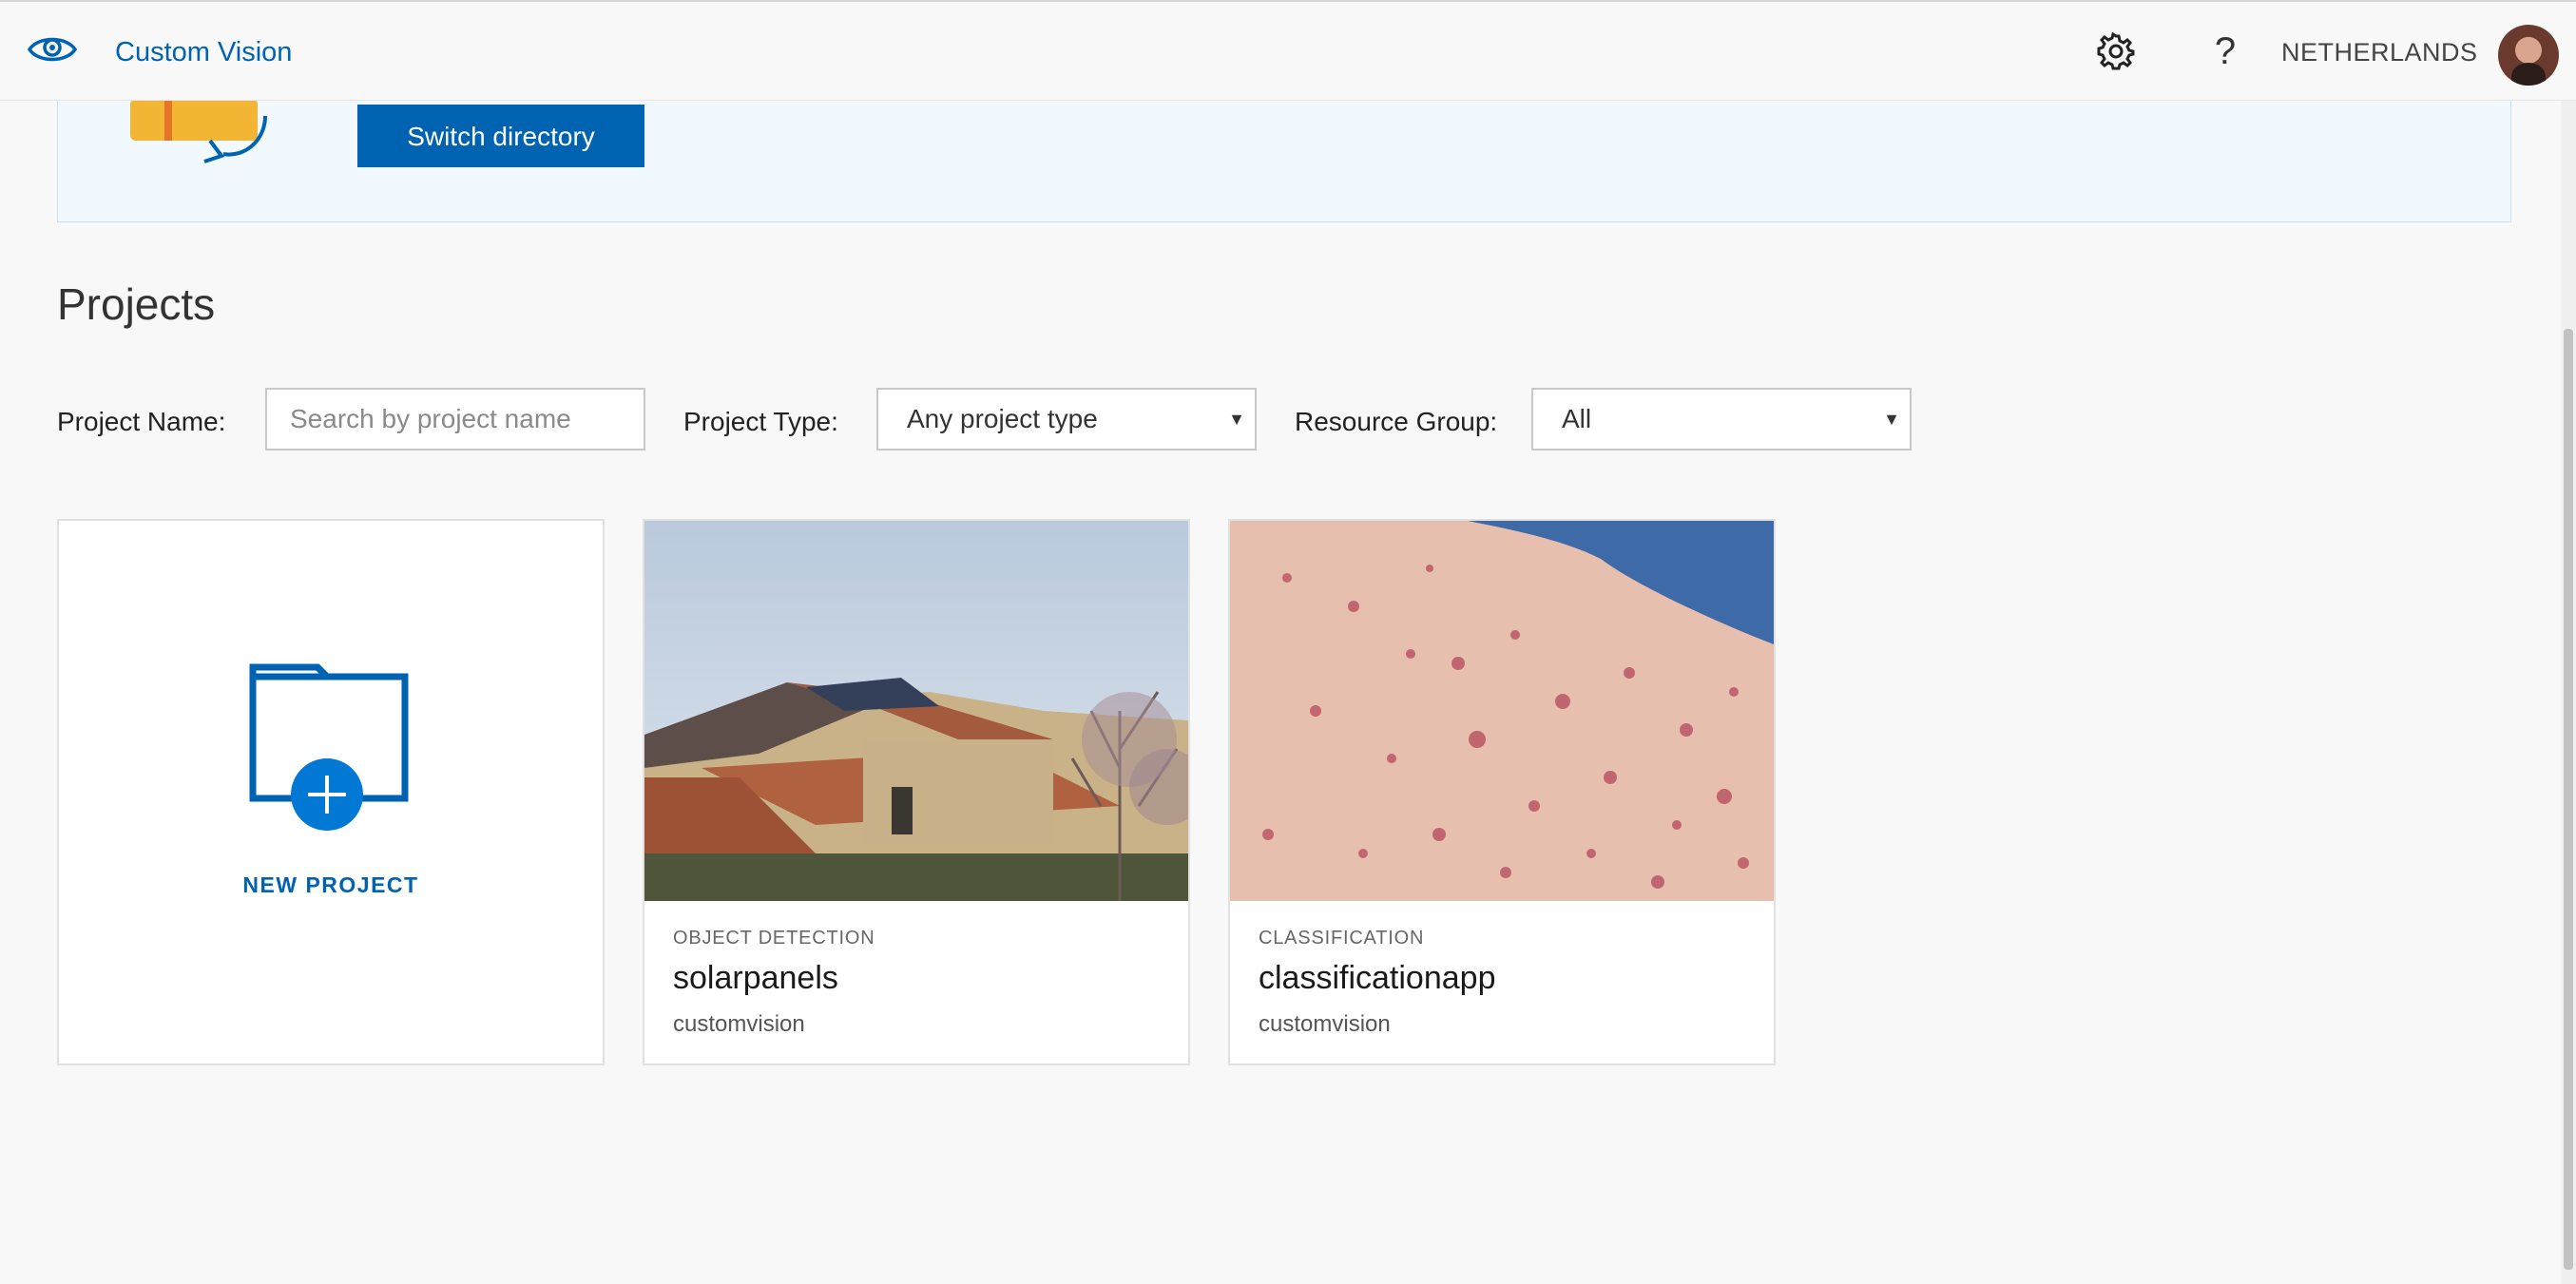 Image resolution: width=2576 pixels, height=1284 pixels. What do you see at coordinates (2380, 52) in the screenshot?
I see `region-label: NETHERLANDS` at bounding box center [2380, 52].